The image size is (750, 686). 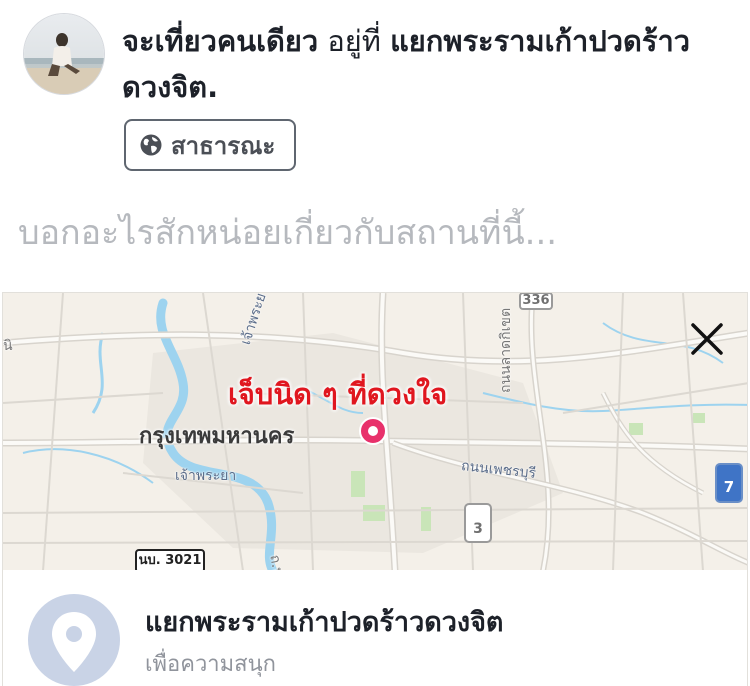 What do you see at coordinates (338, 394) in the screenshot?
I see `pin-callout-label: เจ็บนิด ๆ ที่ดวงใจ` at bounding box center [338, 394].